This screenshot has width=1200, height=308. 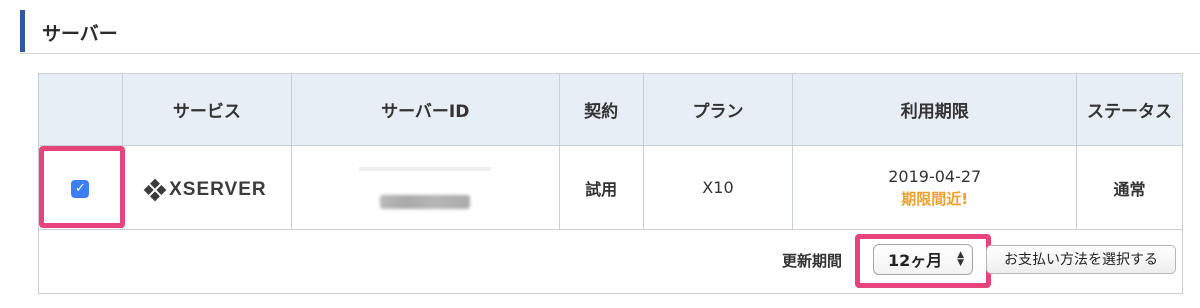 What do you see at coordinates (80, 109) in the screenshot?
I see `header-select` at bounding box center [80, 109].